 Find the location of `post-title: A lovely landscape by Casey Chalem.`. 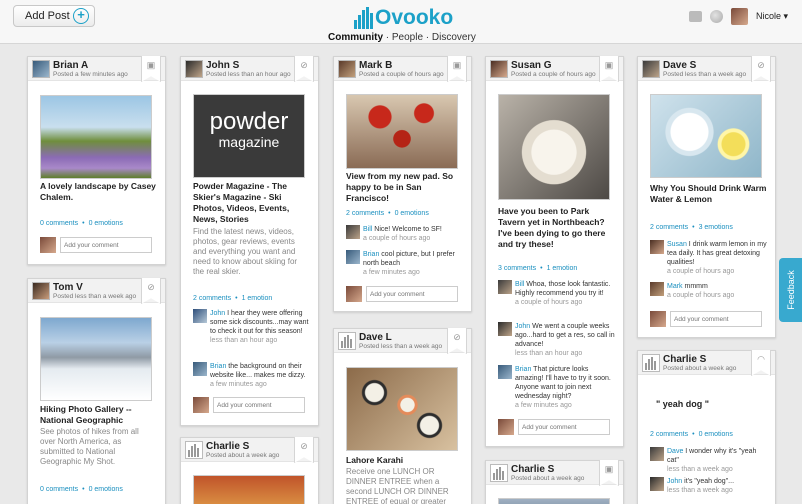

post-title: A lovely landscape by Casey Chalem. is located at coordinates (99, 192).